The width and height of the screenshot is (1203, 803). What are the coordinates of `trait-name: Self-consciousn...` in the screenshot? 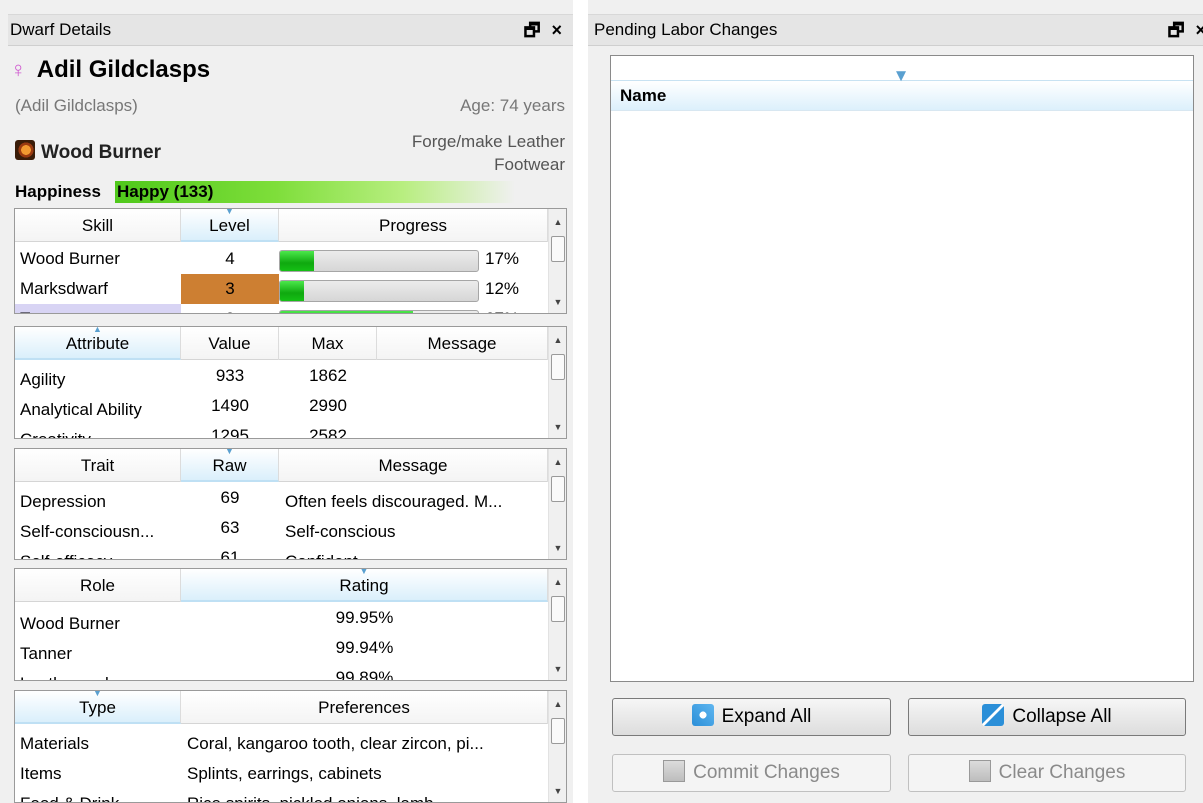 It's located at (87, 531).